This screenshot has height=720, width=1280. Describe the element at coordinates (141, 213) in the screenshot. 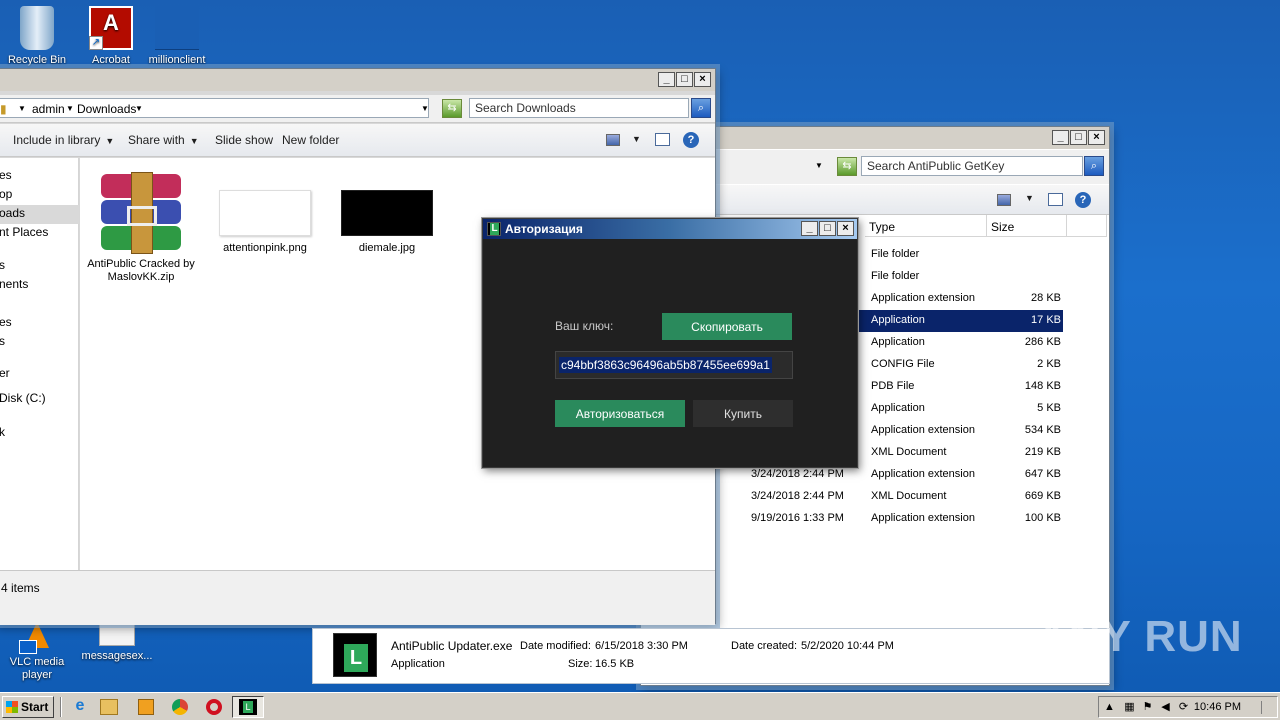

I see `winrar-archive-icon` at that location.